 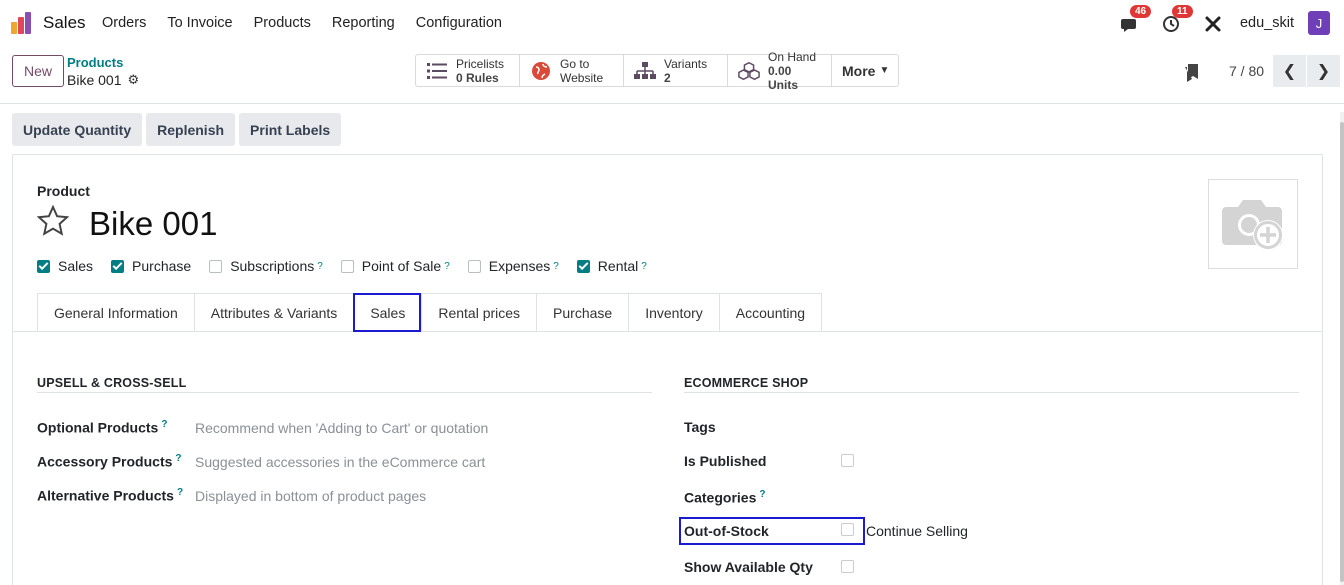 I want to click on menu-orders: Orders, so click(x=124, y=23).